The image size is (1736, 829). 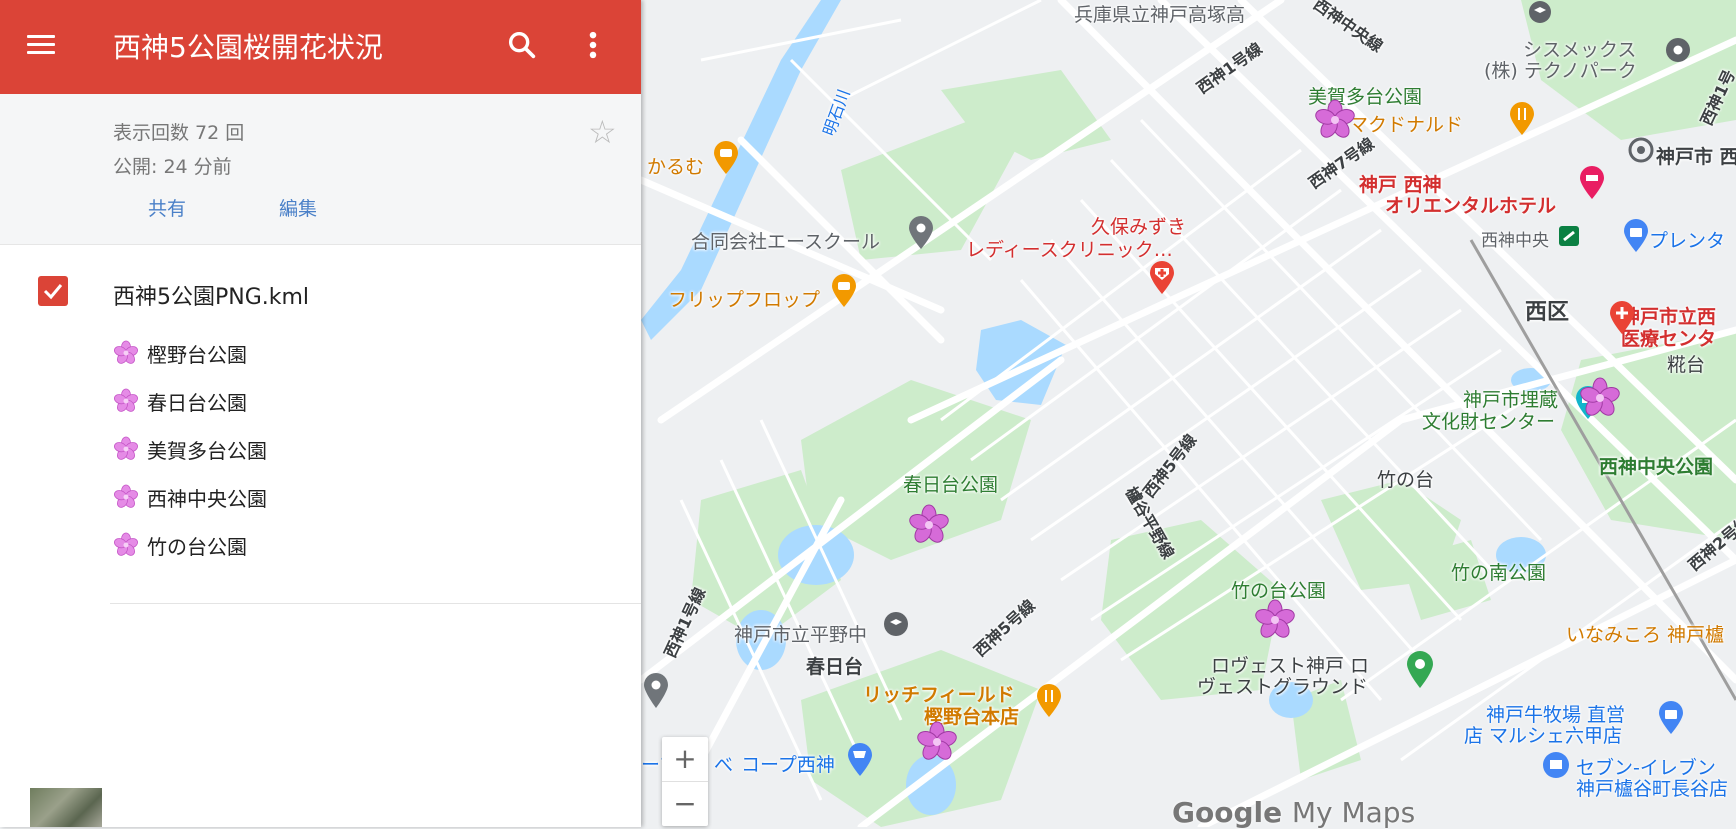 I want to click on clinic-icon, so click(x=1162, y=278).